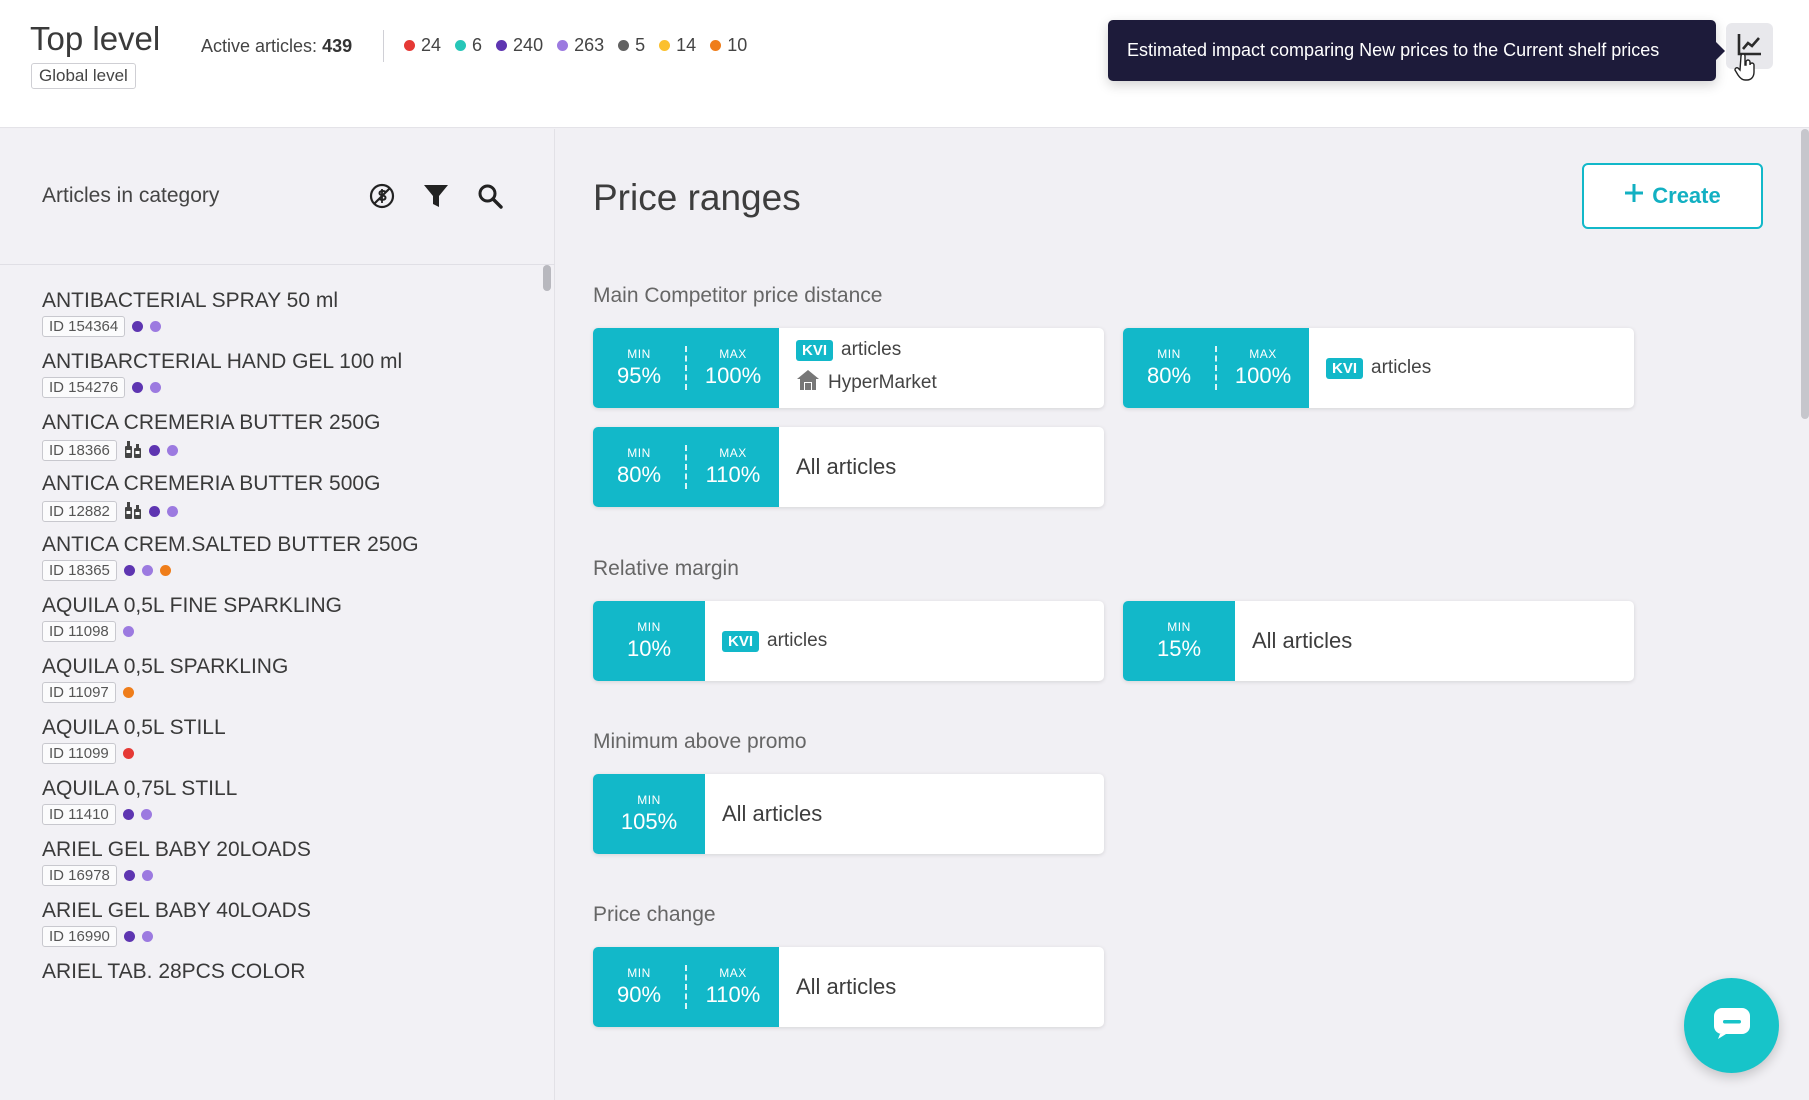 This screenshot has width=1809, height=1100. I want to click on status-count-value: 240, so click(528, 45).